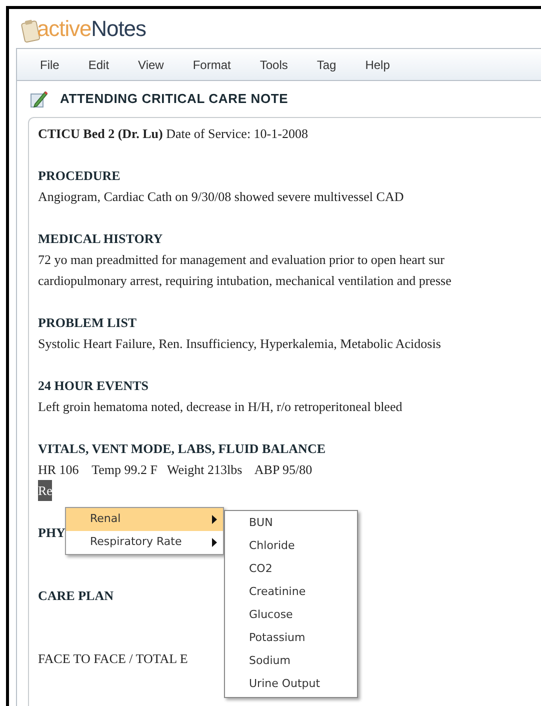 This screenshot has height=706, width=541. I want to click on section-heading: PHY, so click(52, 533).